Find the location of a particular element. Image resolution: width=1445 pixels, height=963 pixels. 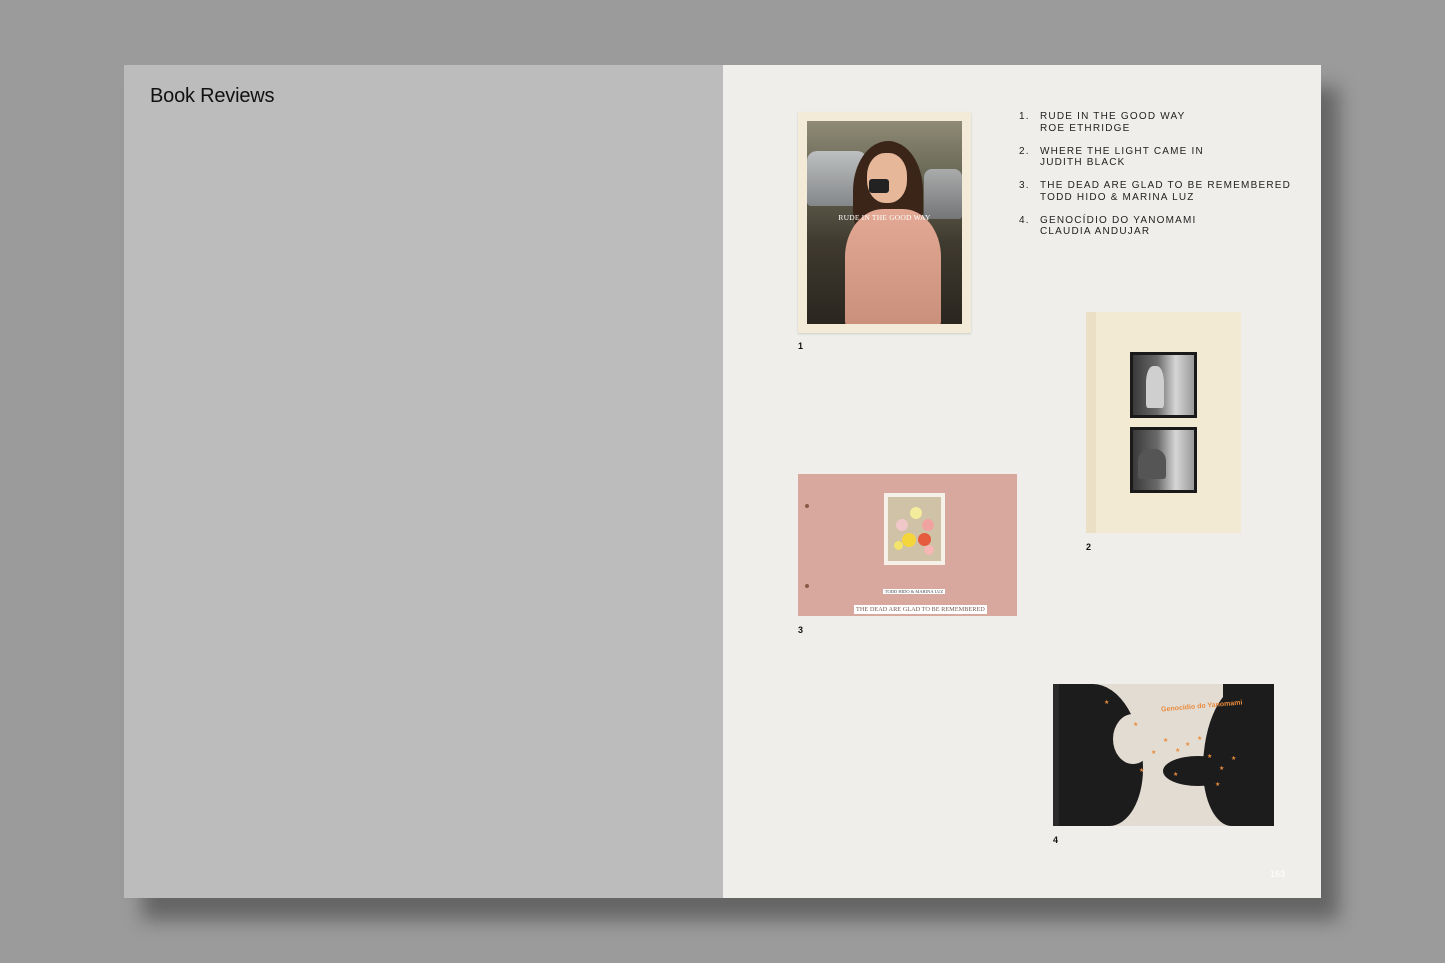

caption-1: 1 is located at coordinates (801, 346).